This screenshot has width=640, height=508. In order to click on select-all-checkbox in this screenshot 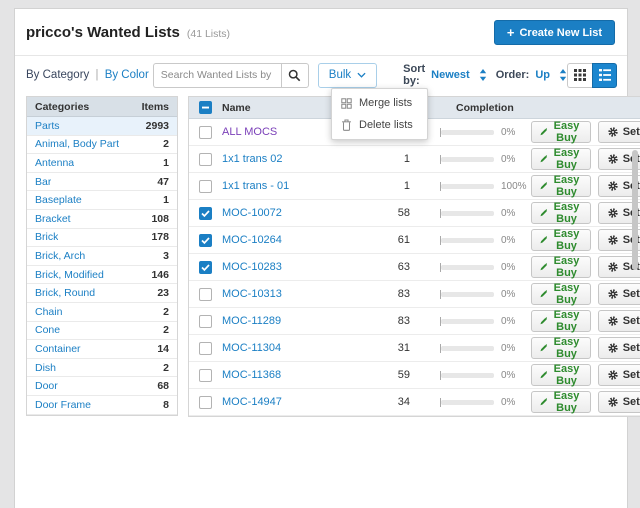, I will do `click(205, 107)`.